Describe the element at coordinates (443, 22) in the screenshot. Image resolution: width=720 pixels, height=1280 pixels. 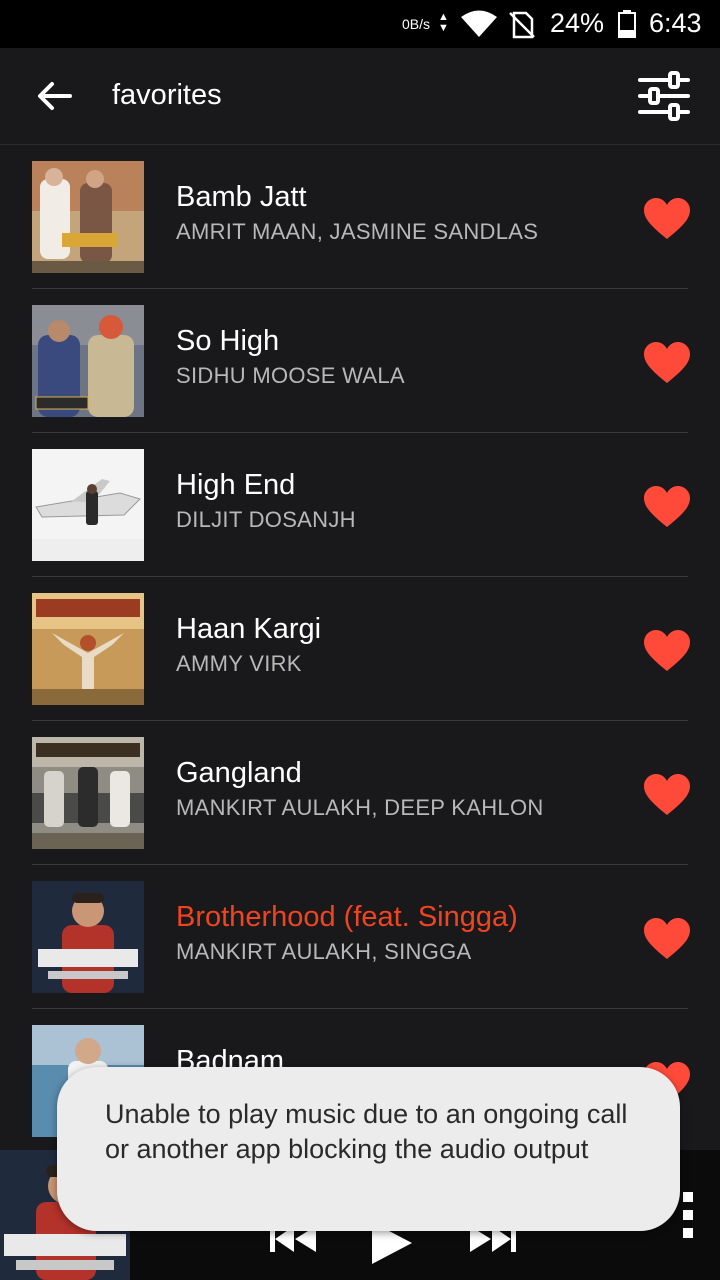
I see `data-activity-icon: ▲ ▼` at that location.